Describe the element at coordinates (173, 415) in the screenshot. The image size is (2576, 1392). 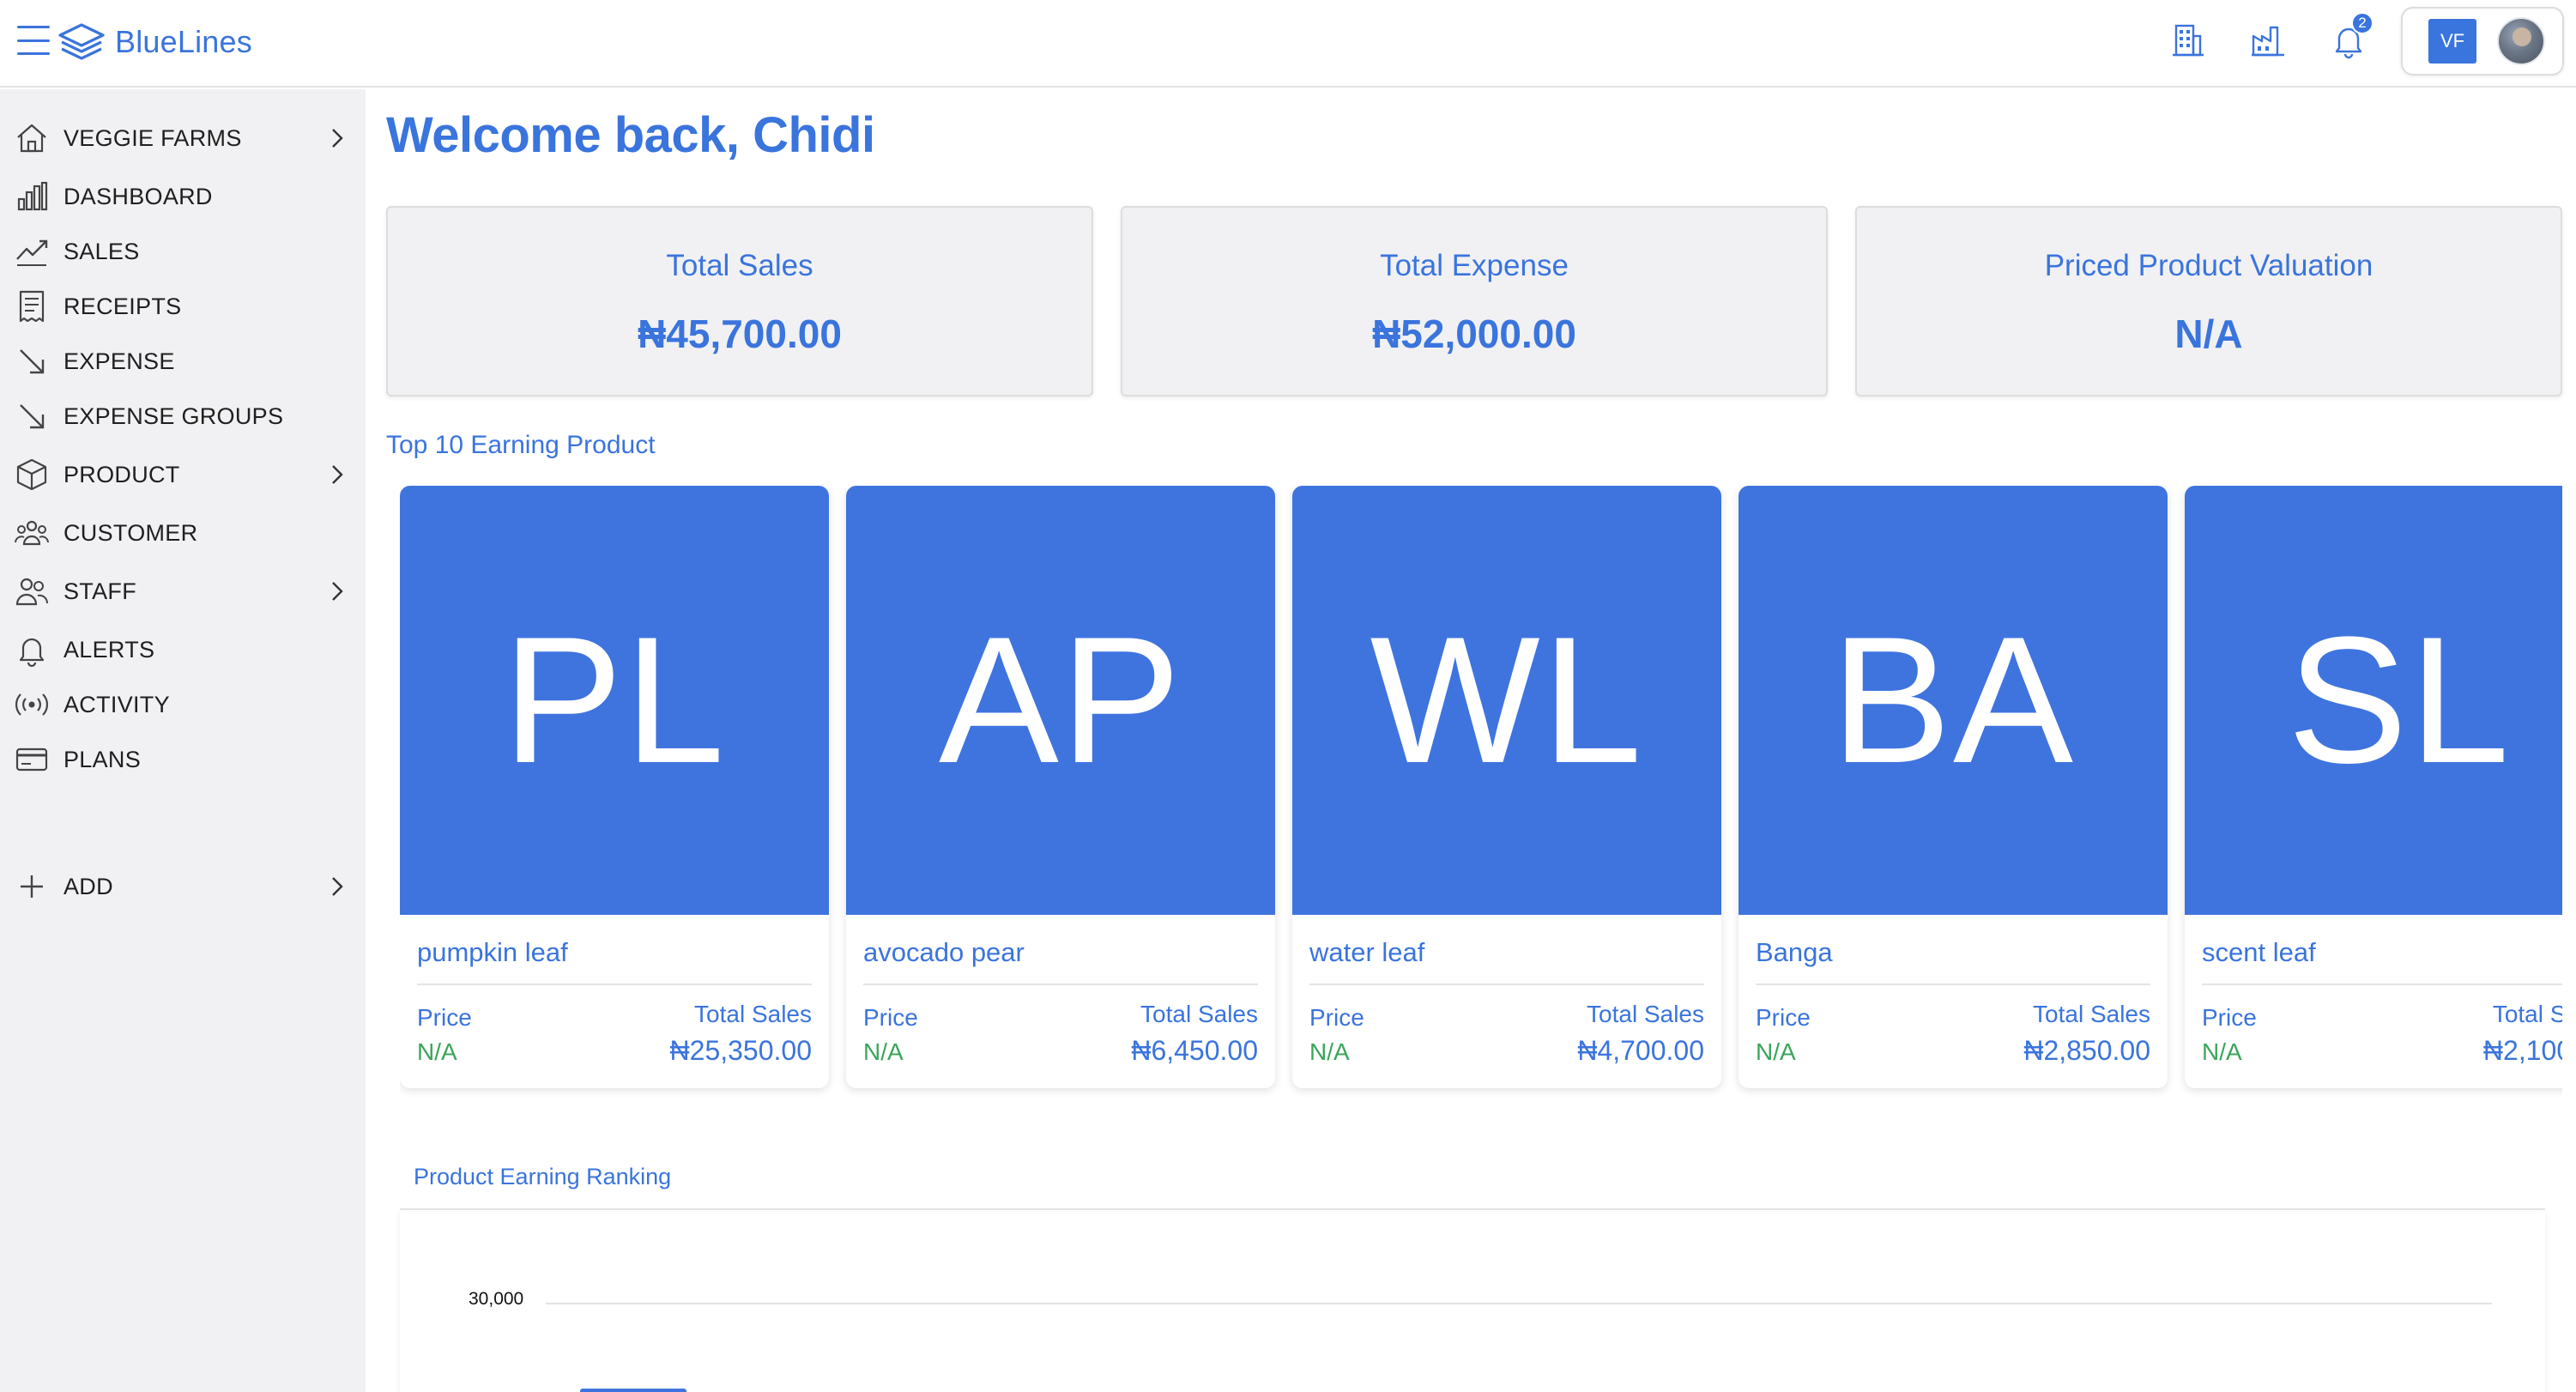
I see `sidebar-item-label: EXPENSE GROUPS` at that location.